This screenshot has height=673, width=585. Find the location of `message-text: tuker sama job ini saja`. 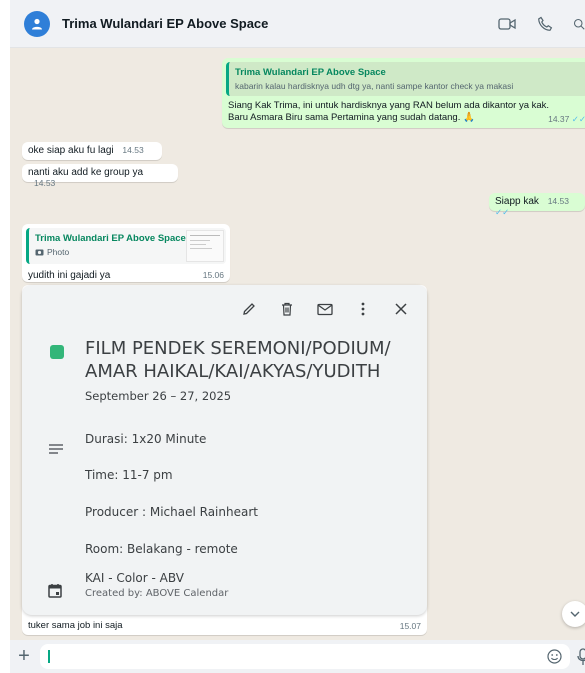

message-text: tuker sama job ini saja is located at coordinates (75, 625).